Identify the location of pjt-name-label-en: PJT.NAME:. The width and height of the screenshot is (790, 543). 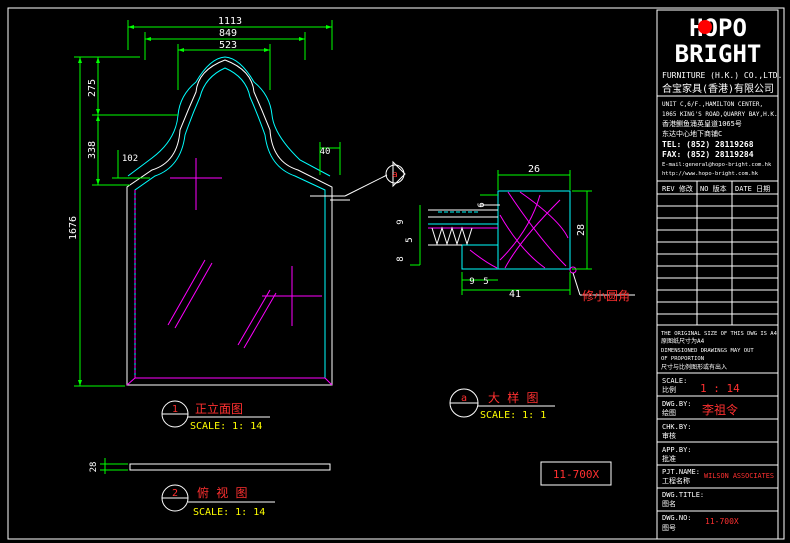
(681, 472).